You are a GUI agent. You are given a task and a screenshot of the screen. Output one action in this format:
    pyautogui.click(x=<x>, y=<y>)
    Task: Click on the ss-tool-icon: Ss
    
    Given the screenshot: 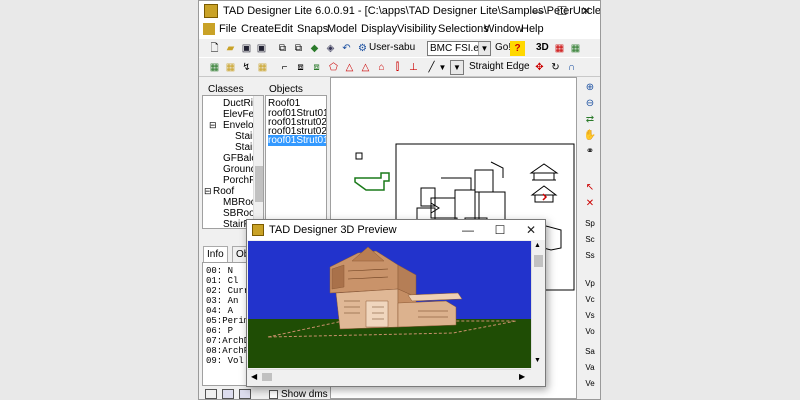 What is the action you would take?
    pyautogui.click(x=590, y=256)
    